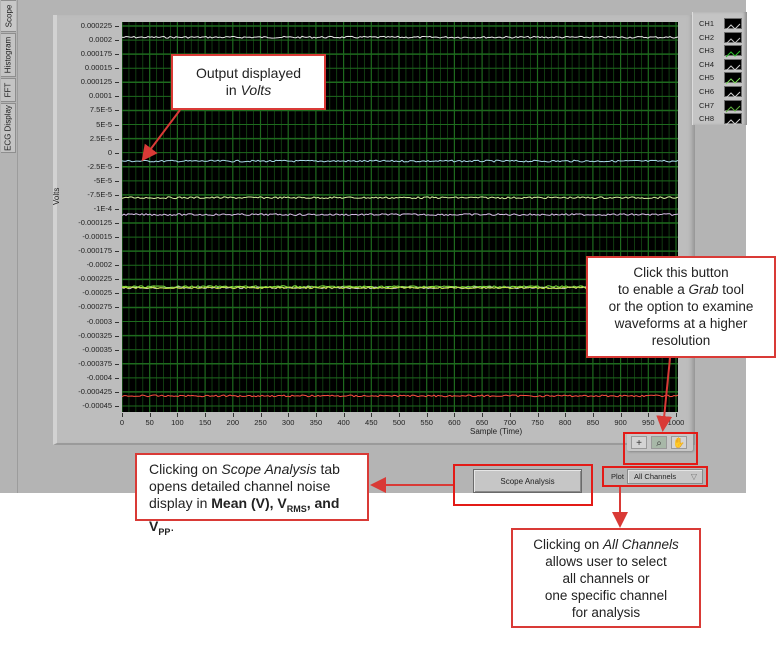 This screenshot has height=648, width=778. Describe the element at coordinates (523, 485) in the screenshot. I see `highlight-scope-analysis` at that location.